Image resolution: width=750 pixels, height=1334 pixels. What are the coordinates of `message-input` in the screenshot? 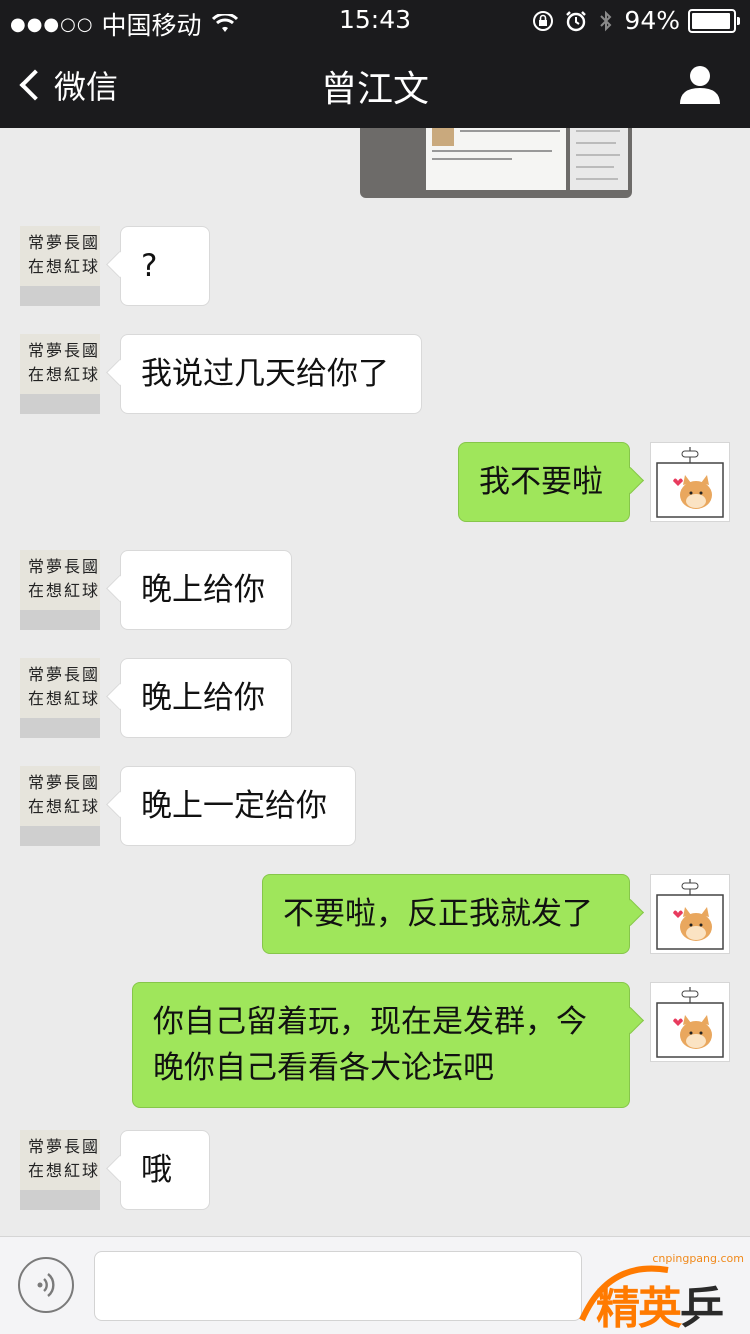 It's located at (338, 1286).